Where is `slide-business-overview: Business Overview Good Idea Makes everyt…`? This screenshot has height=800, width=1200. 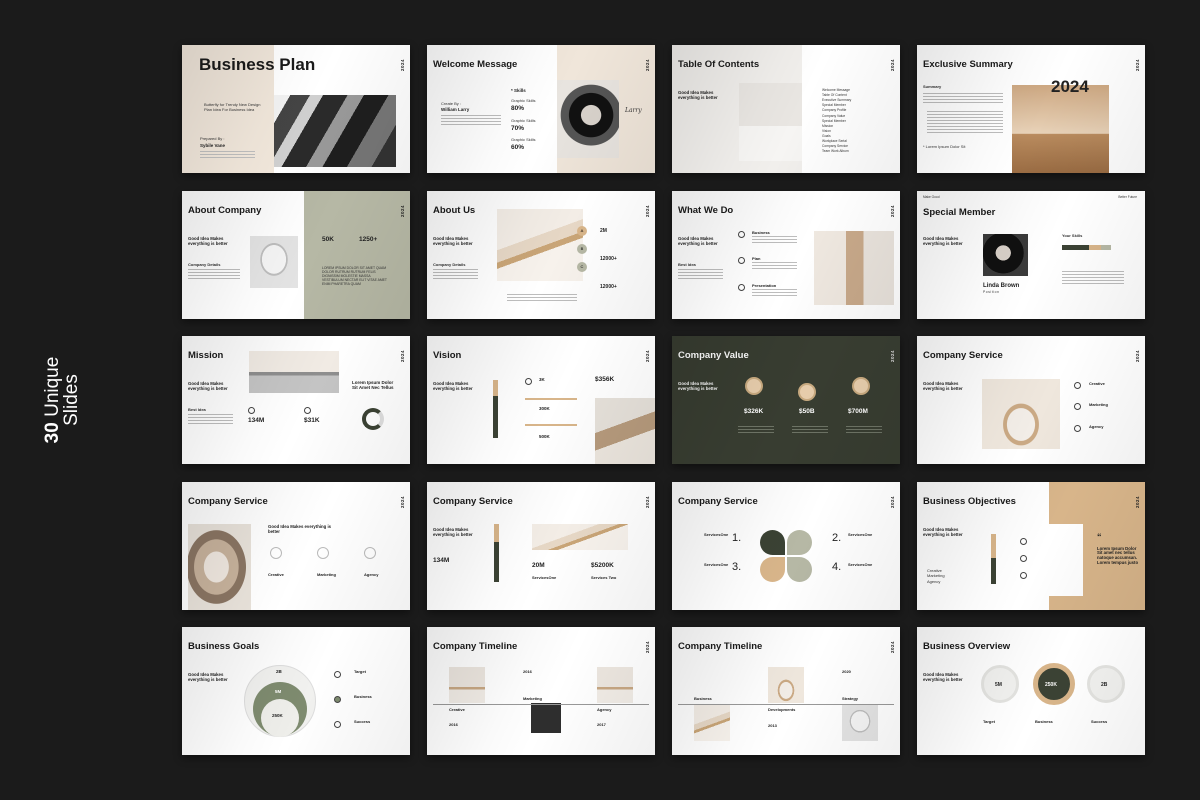
slide-business-overview: Business Overview Good Idea Makes everyt… is located at coordinates (1031, 691).